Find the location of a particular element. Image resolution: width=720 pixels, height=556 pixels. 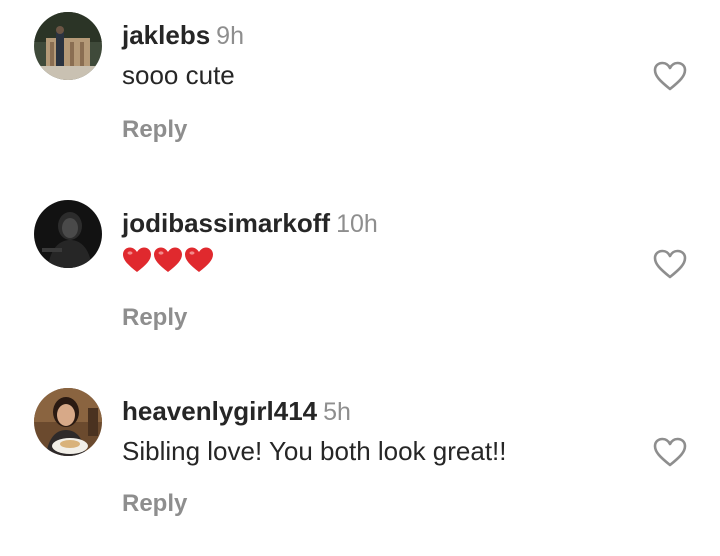

comment-timestamp: 10h is located at coordinates (357, 224).